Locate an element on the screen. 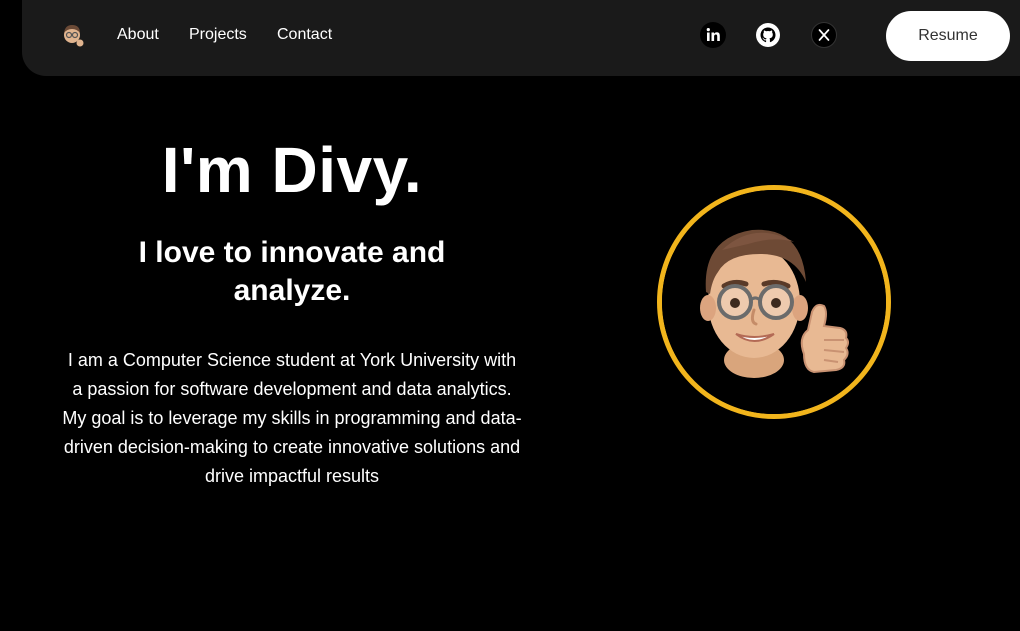  linkedin-icon is located at coordinates (713, 35).